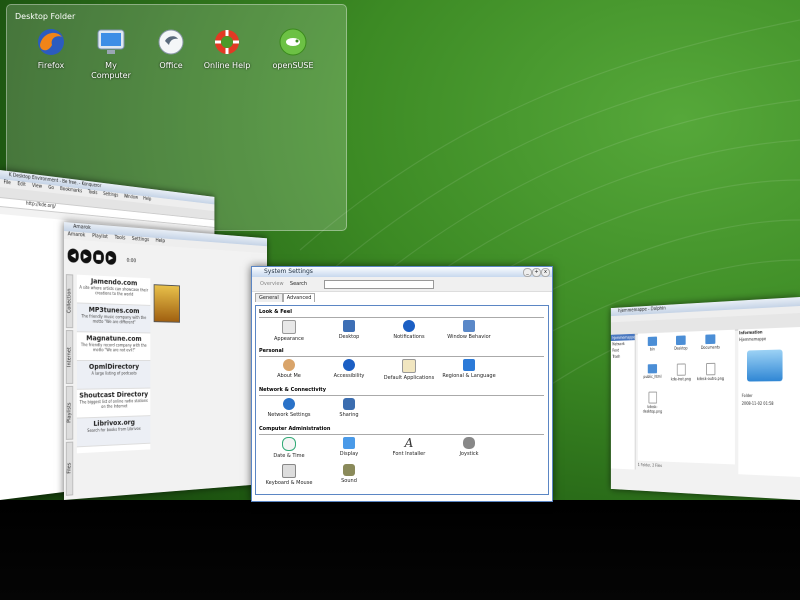  Describe the element at coordinates (69, 357) in the screenshot. I see `tab-internet: Internet` at that location.